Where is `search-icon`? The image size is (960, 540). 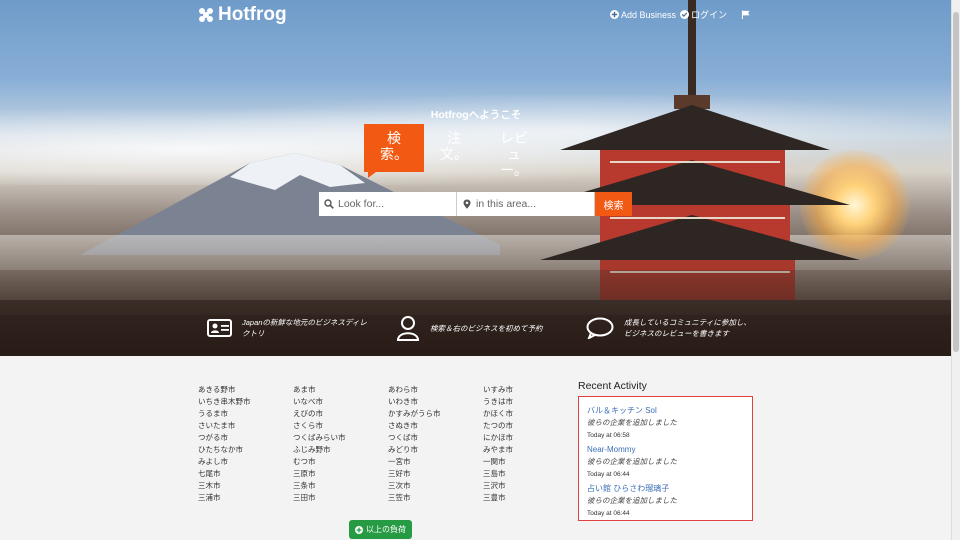
search-icon is located at coordinates (329, 204).